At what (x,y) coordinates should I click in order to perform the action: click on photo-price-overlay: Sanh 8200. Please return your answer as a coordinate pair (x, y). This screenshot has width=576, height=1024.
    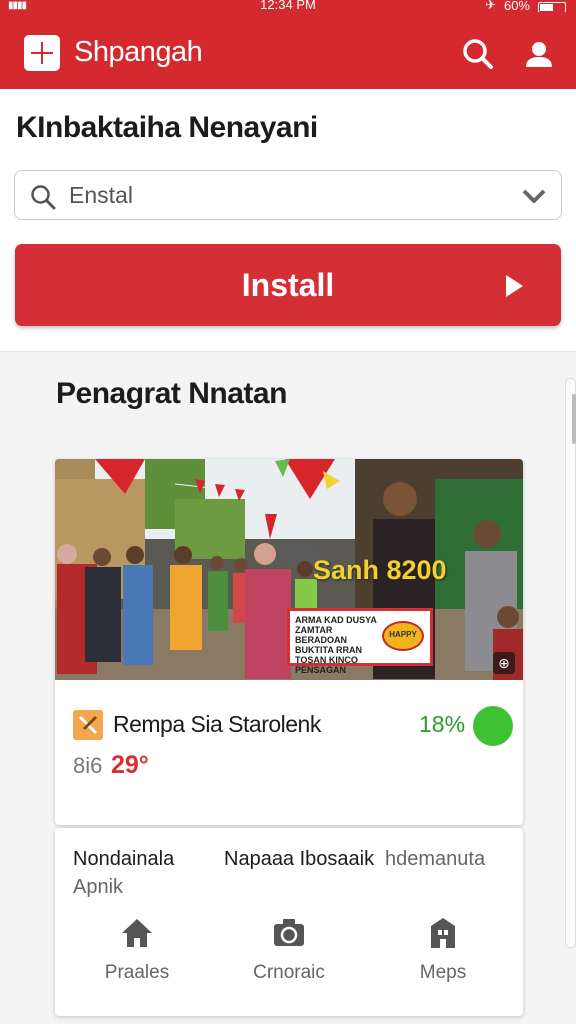
    Looking at the image, I should click on (380, 570).